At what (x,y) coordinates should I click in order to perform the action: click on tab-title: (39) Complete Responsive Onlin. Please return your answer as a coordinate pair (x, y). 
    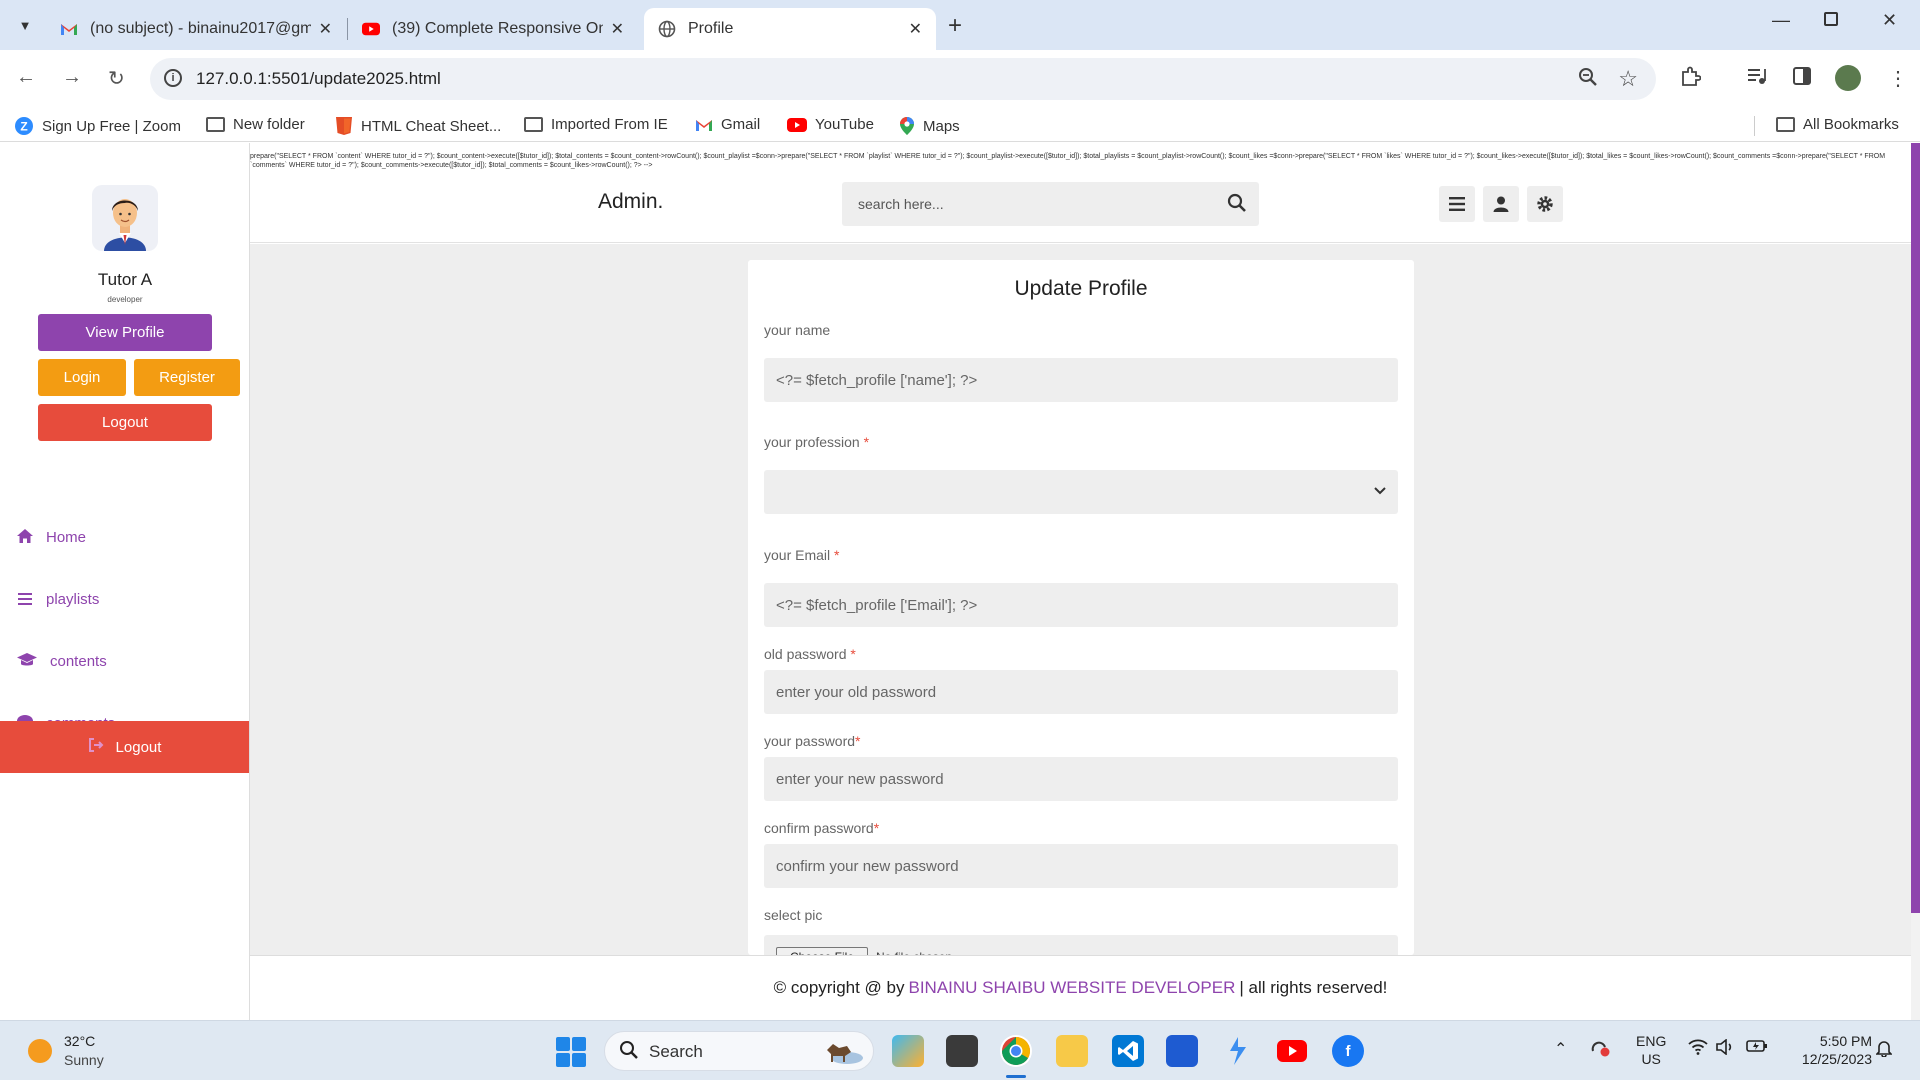
    Looking at the image, I should click on (497, 28).